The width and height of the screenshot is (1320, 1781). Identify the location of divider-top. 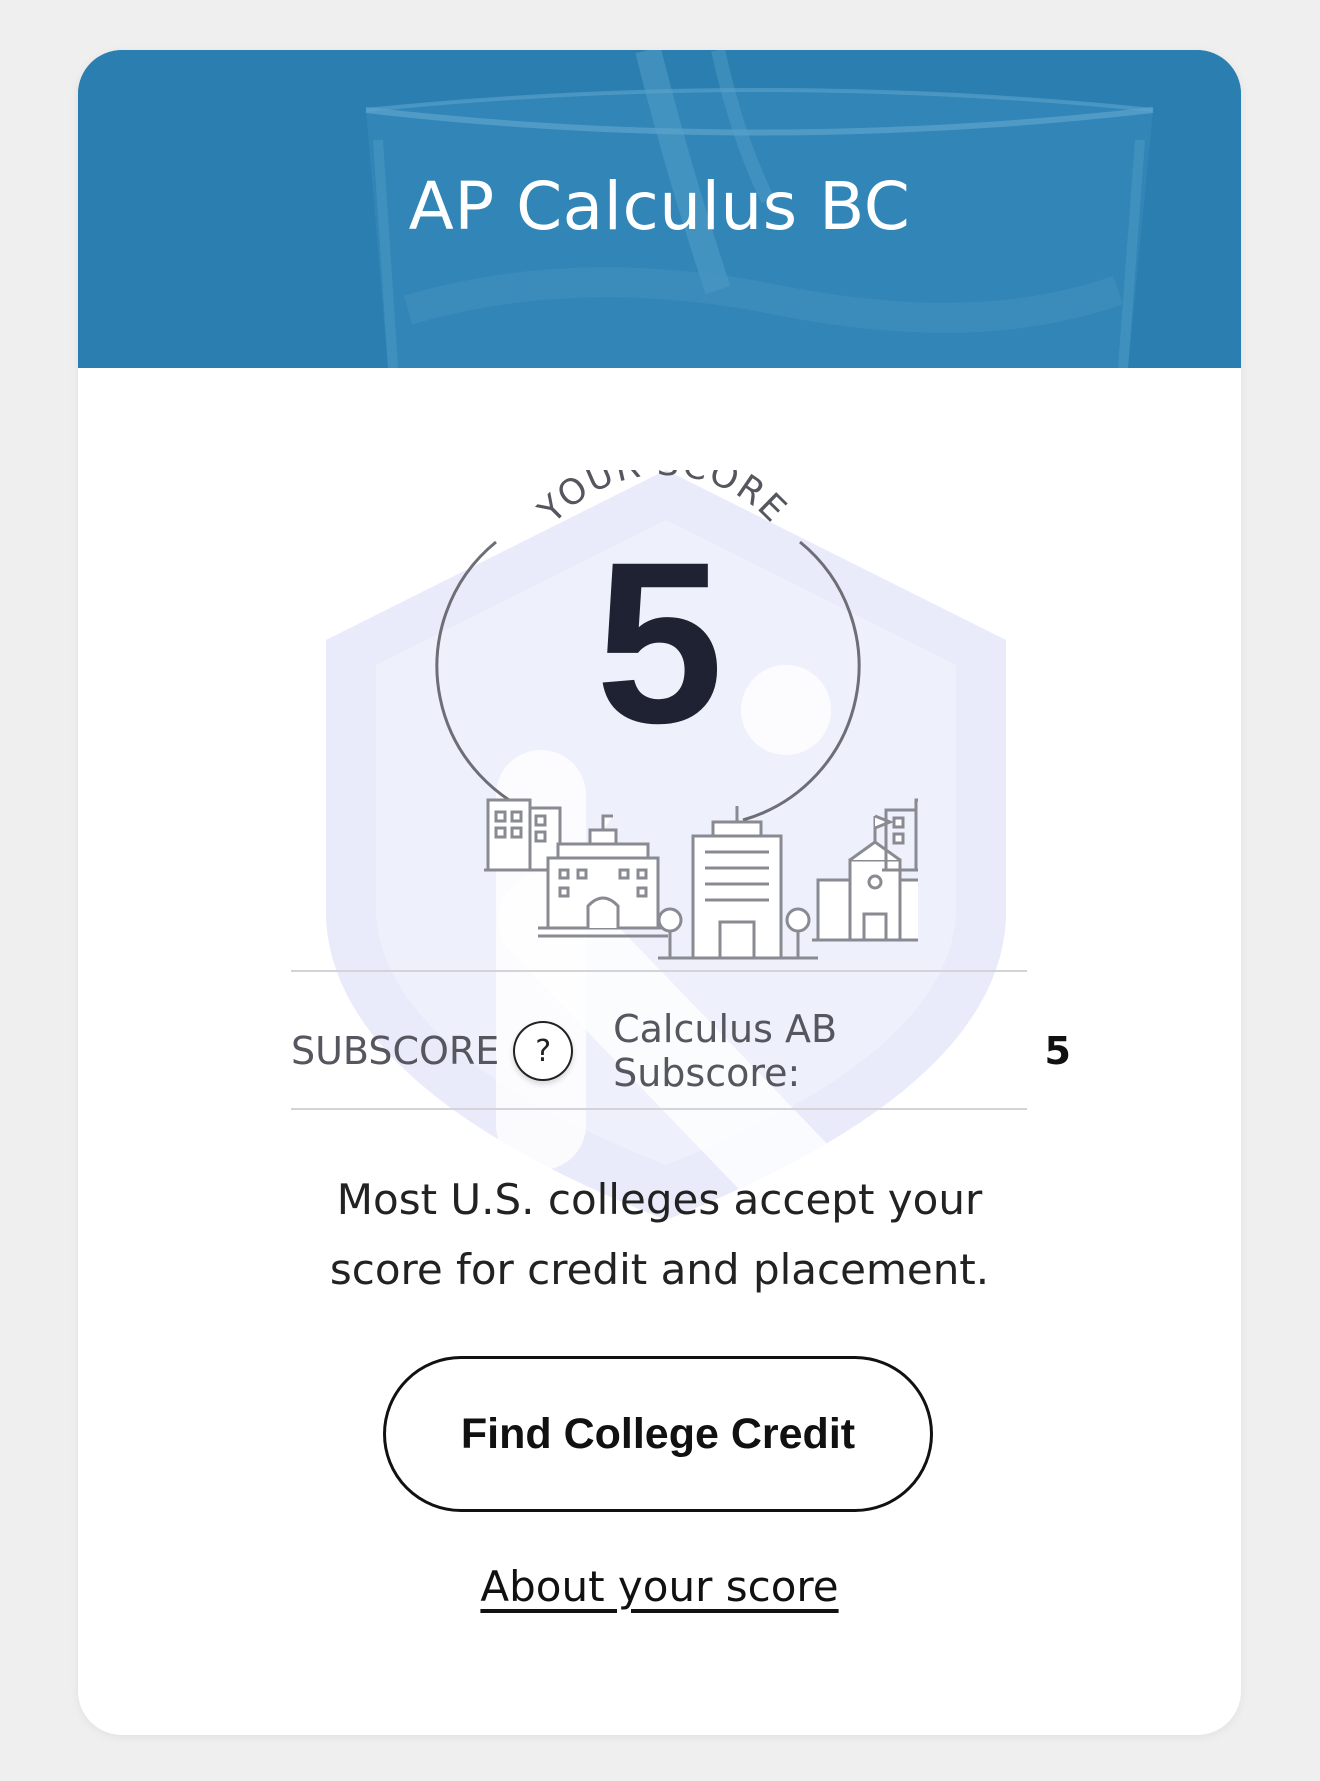
(659, 971).